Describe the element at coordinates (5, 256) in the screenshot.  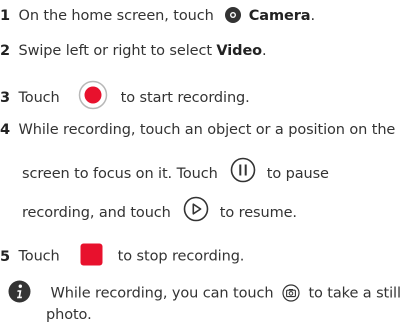
I see `step-number: 5` at that location.